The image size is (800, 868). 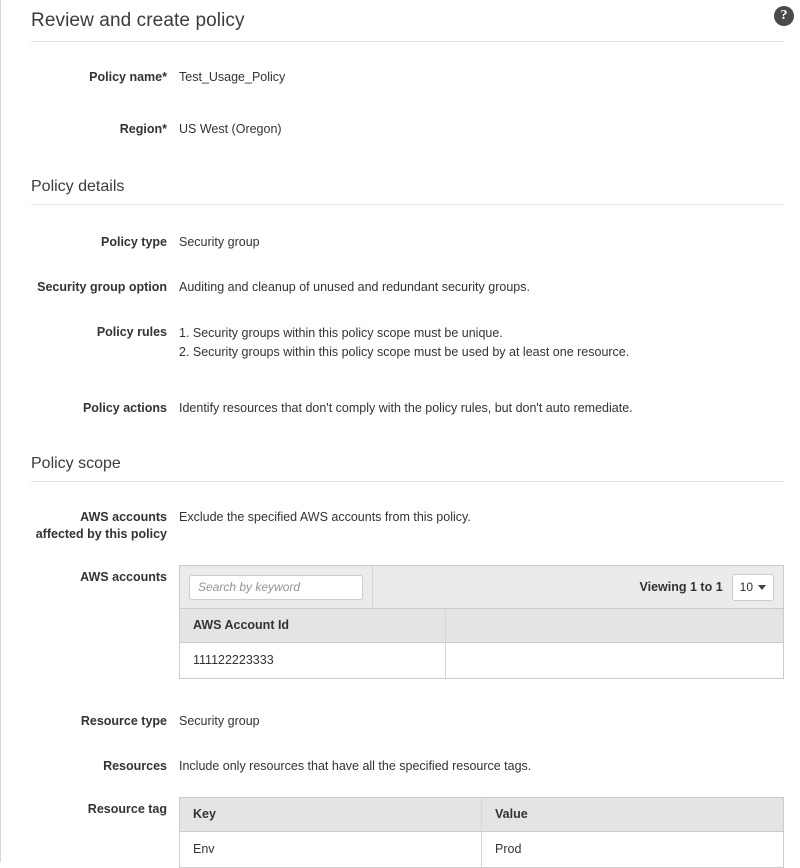 I want to click on field-row-resource-tag: Resource tag Key Value Env Prod, so click(x=407, y=832).